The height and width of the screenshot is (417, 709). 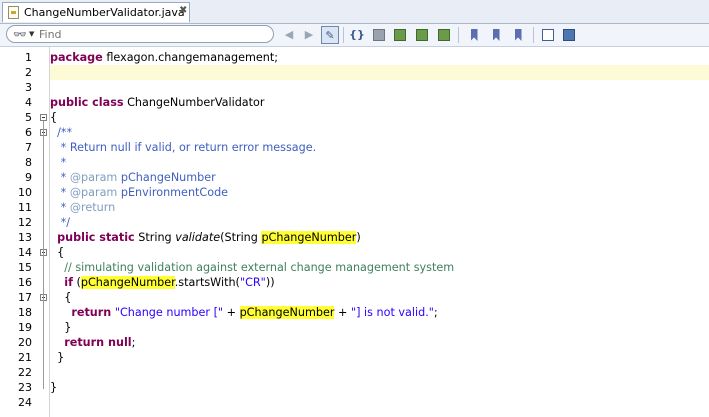 I want to click on next-occurrence-icon: ▶, so click(x=309, y=35).